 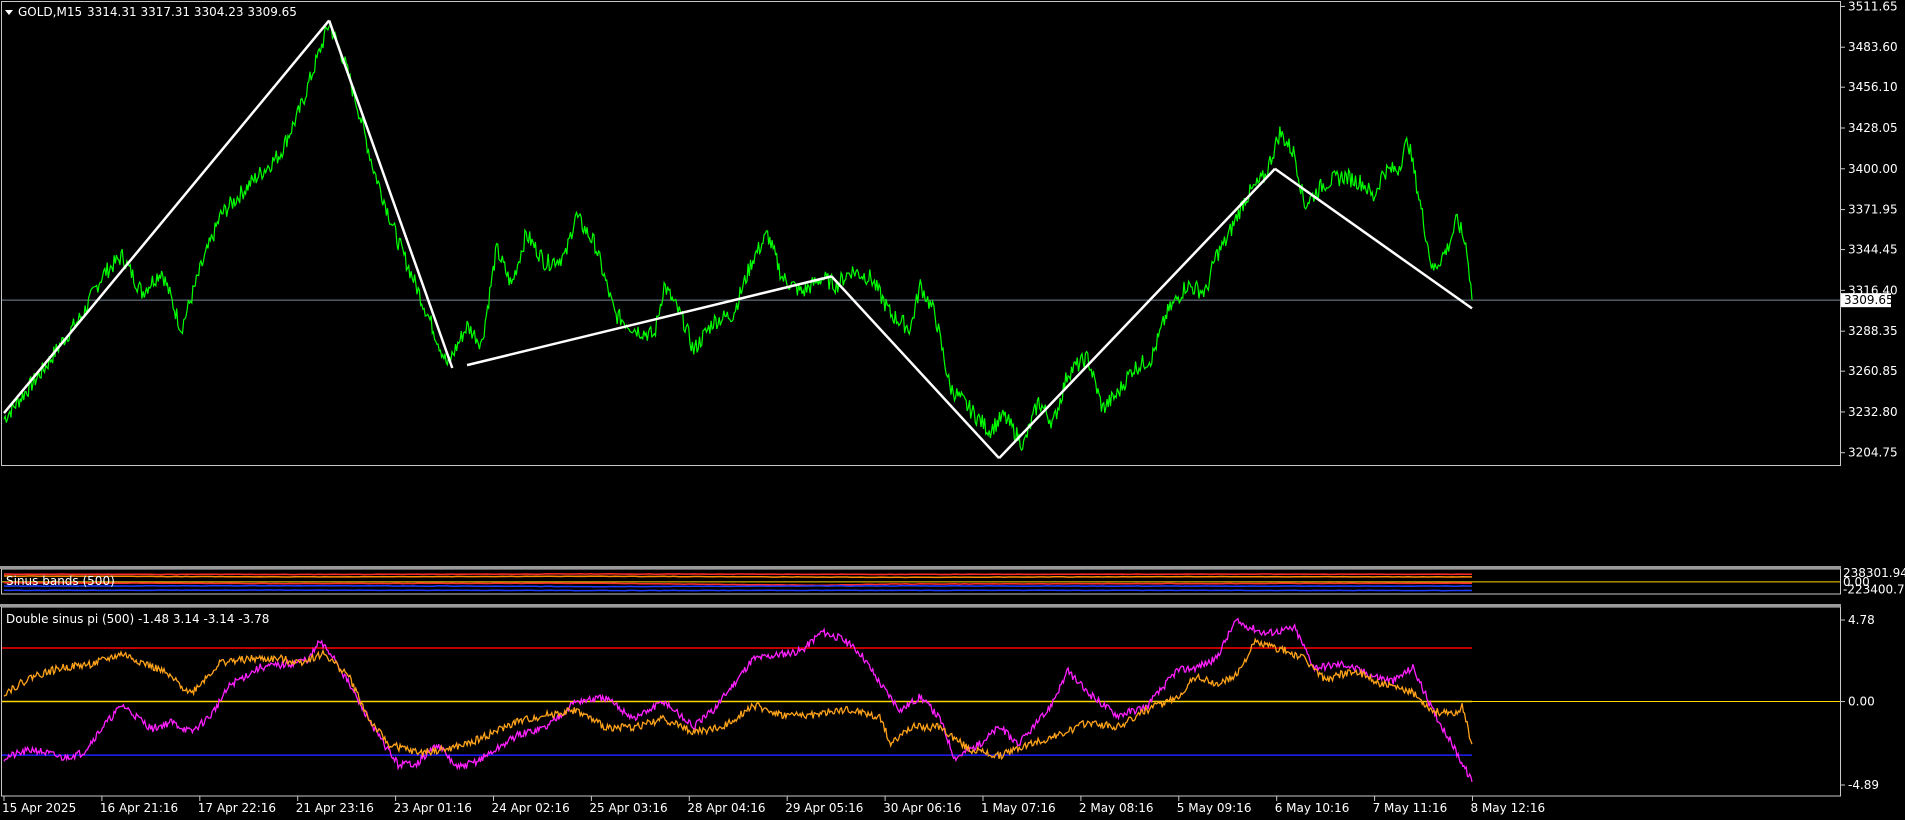 What do you see at coordinates (1873, 250) in the screenshot?
I see `price-tick-label: 3344.45` at bounding box center [1873, 250].